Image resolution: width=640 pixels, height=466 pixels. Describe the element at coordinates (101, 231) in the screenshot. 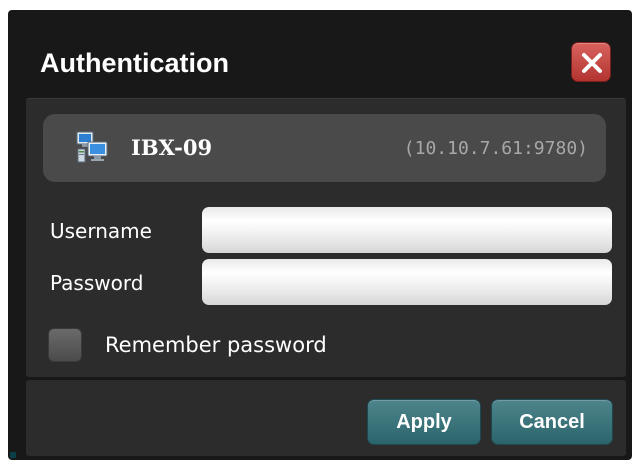

I see `username-label: Username` at that location.